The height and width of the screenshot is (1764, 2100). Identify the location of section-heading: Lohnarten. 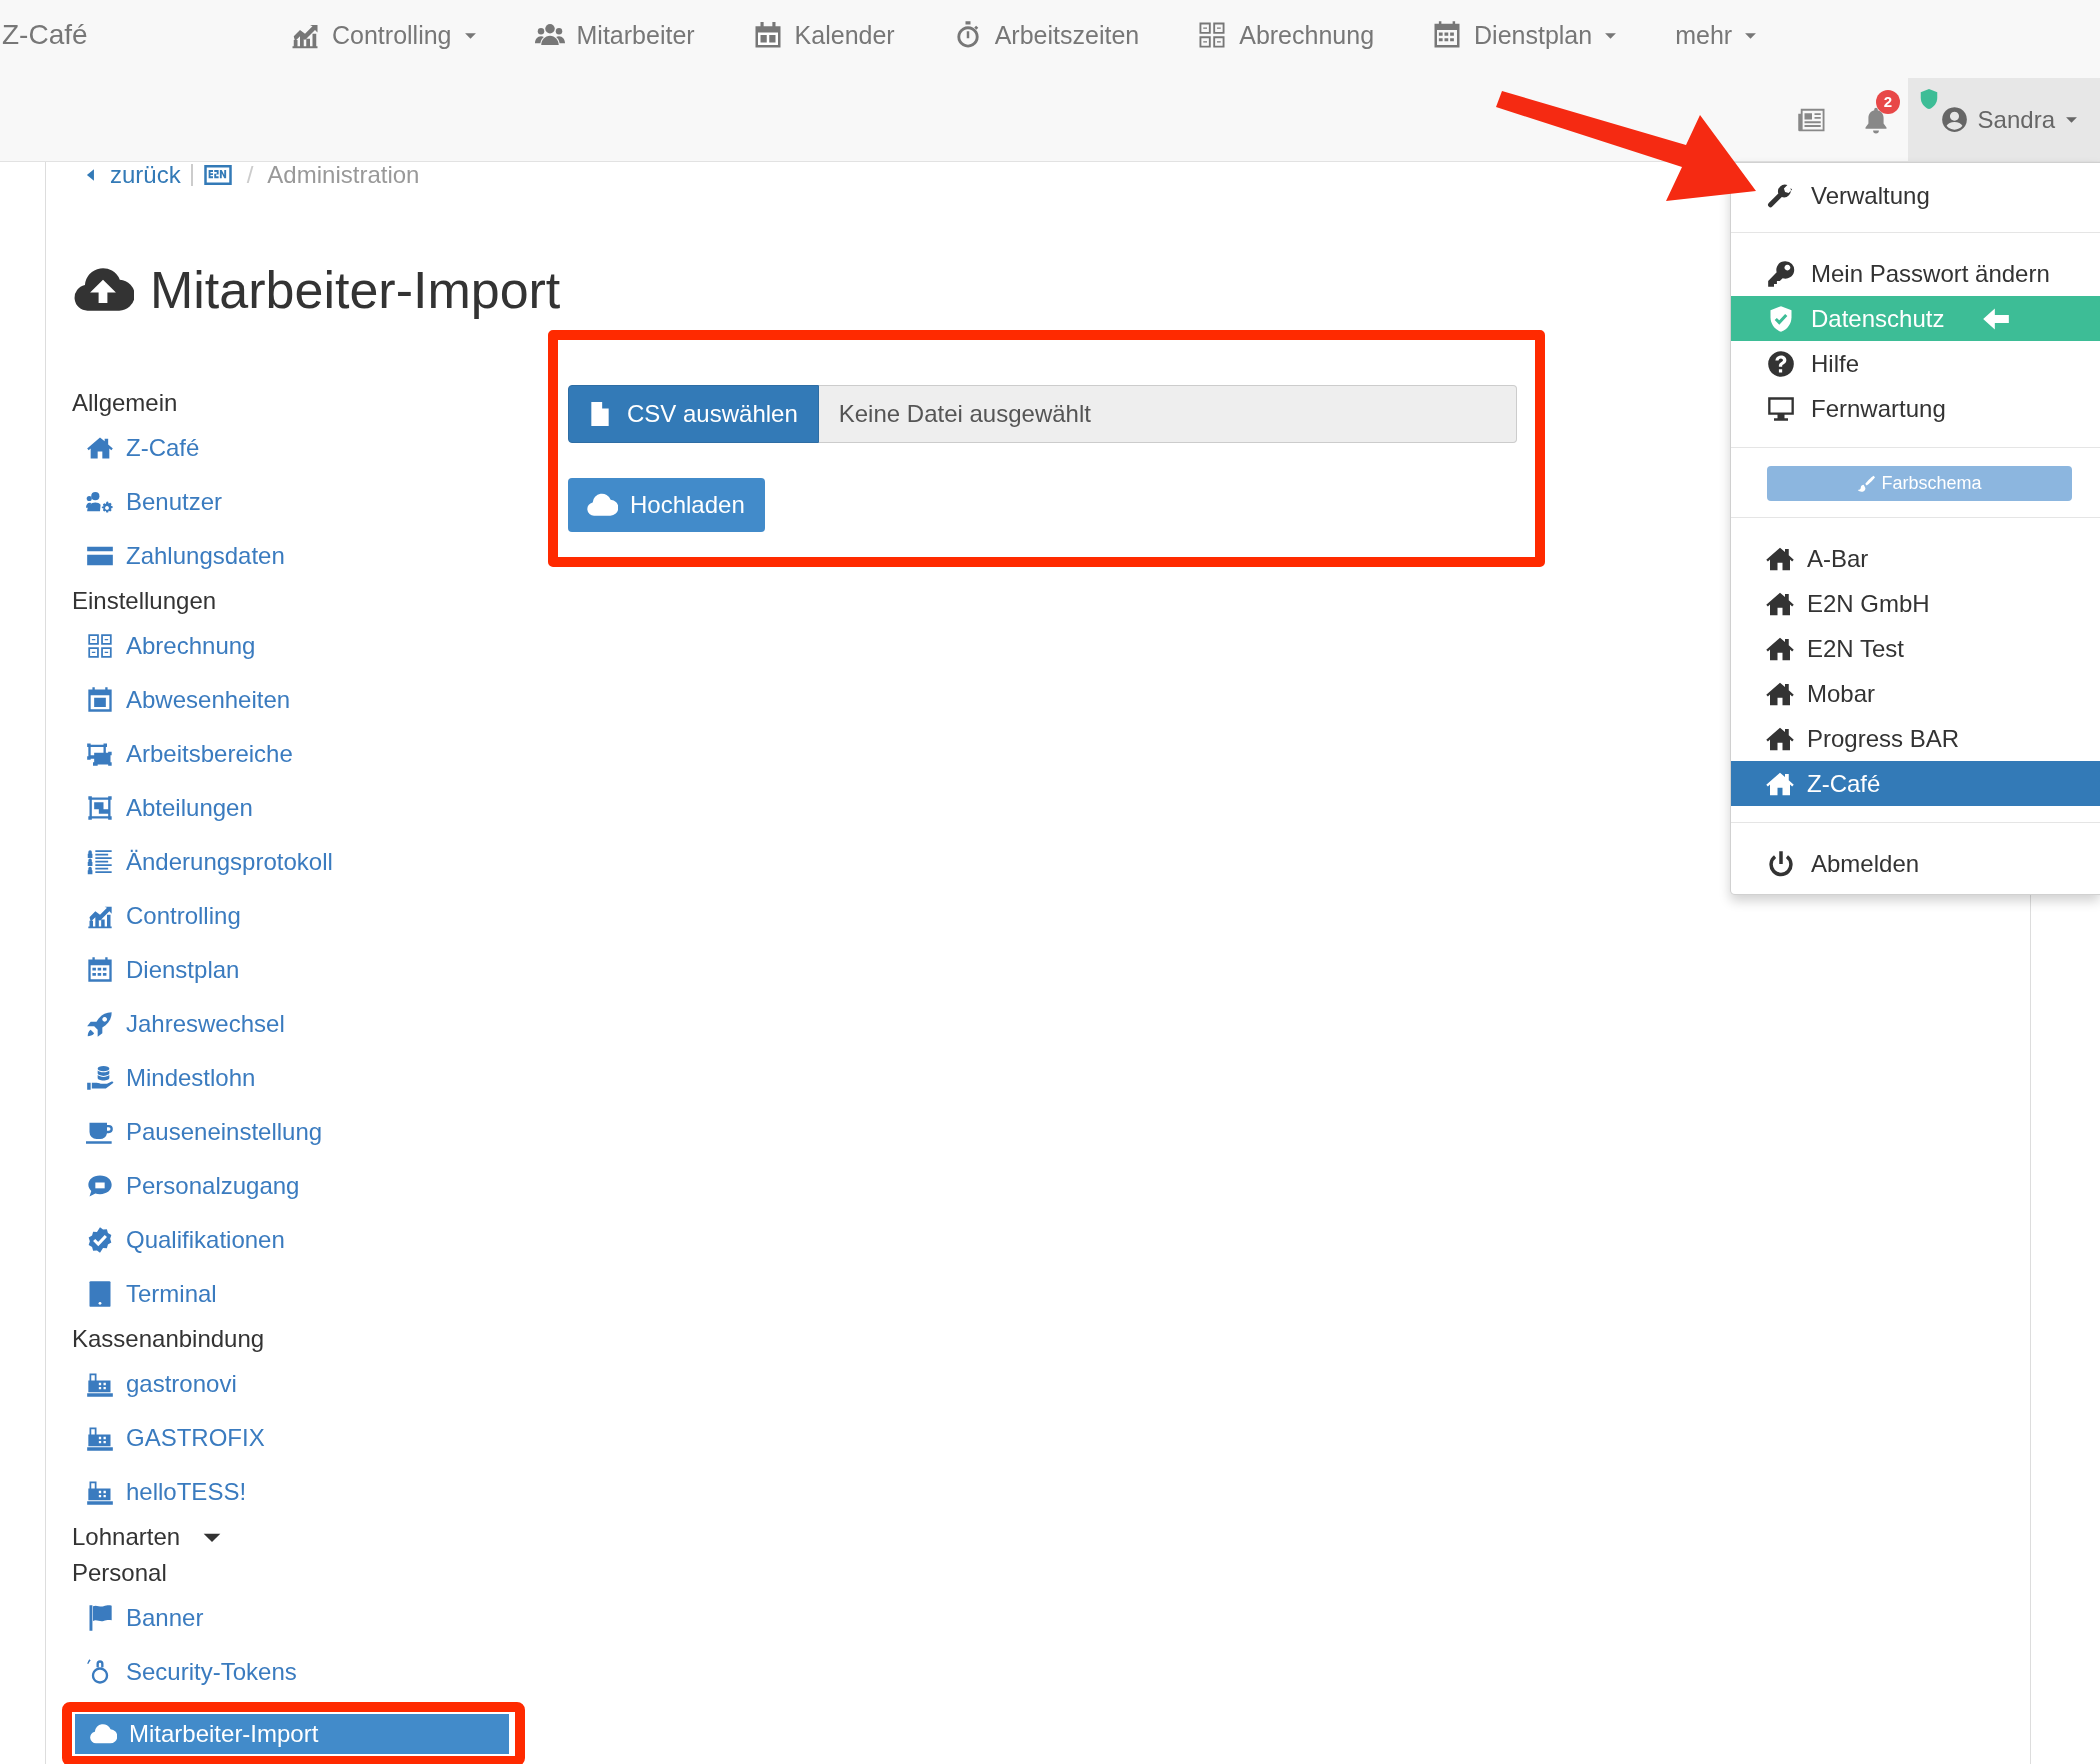
(126, 1537).